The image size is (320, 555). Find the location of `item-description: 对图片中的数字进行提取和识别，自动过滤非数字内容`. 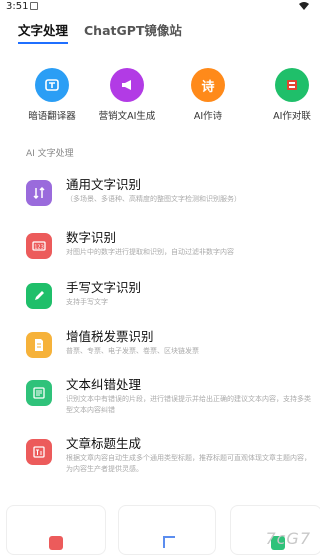

item-description: 对图片中的数字进行提取和识别，自动过滤非数字内容 is located at coordinates (150, 252).